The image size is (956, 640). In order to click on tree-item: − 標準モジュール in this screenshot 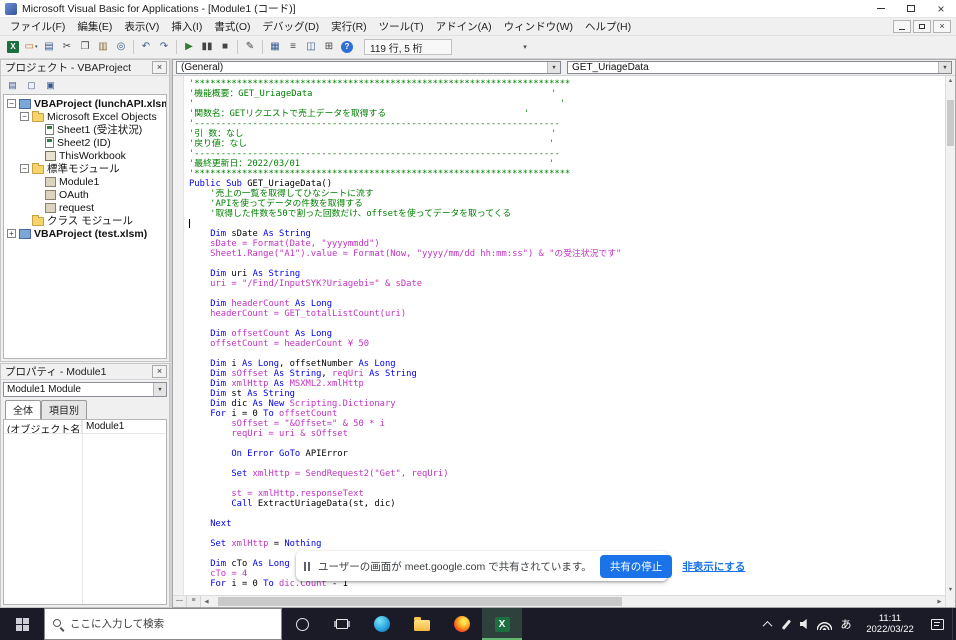, I will do `click(85, 168)`.